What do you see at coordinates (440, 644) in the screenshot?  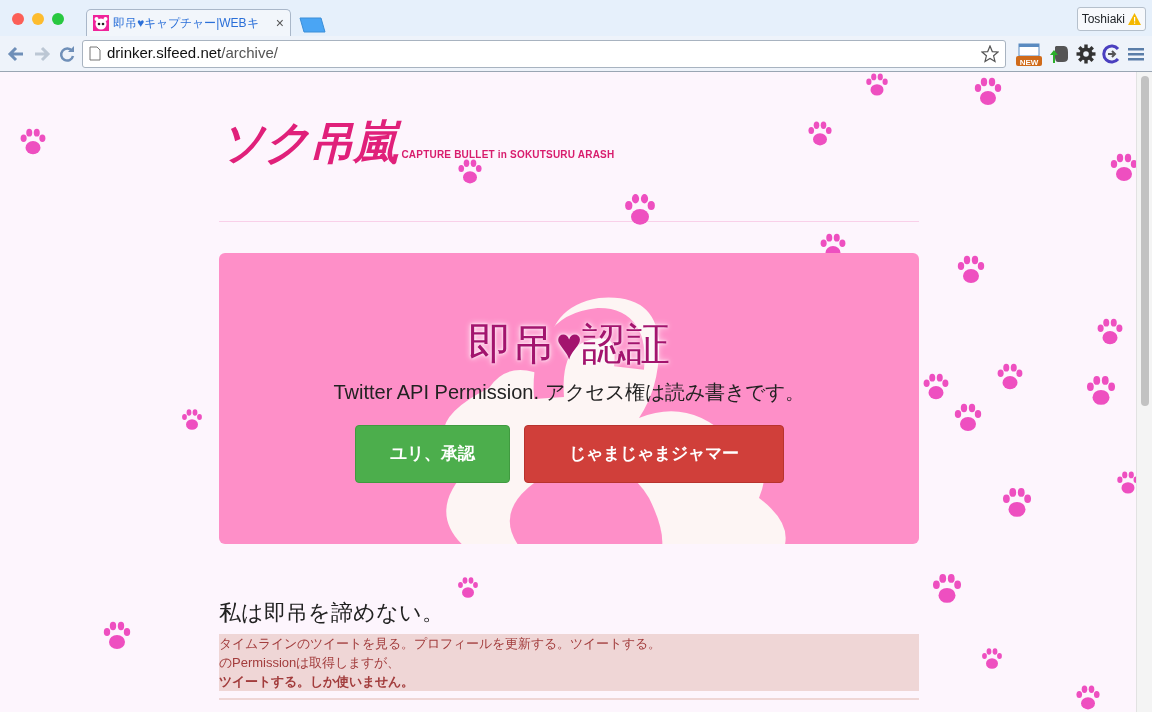 I see `notice-line: タイムラインのツイートを見る。プロフィールを更新する。ツイートする。` at bounding box center [440, 644].